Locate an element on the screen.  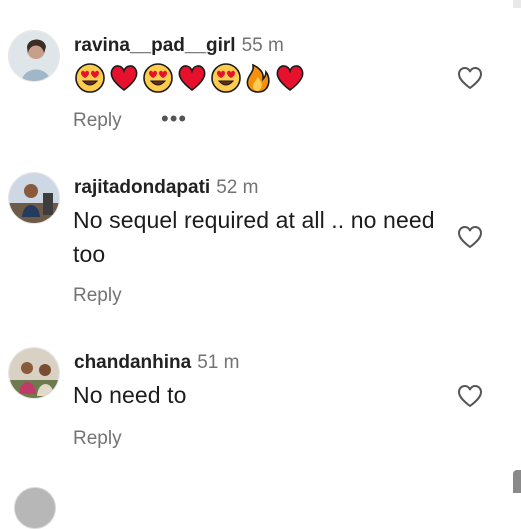
scrollbar-thumb is located at coordinates (517, 481).